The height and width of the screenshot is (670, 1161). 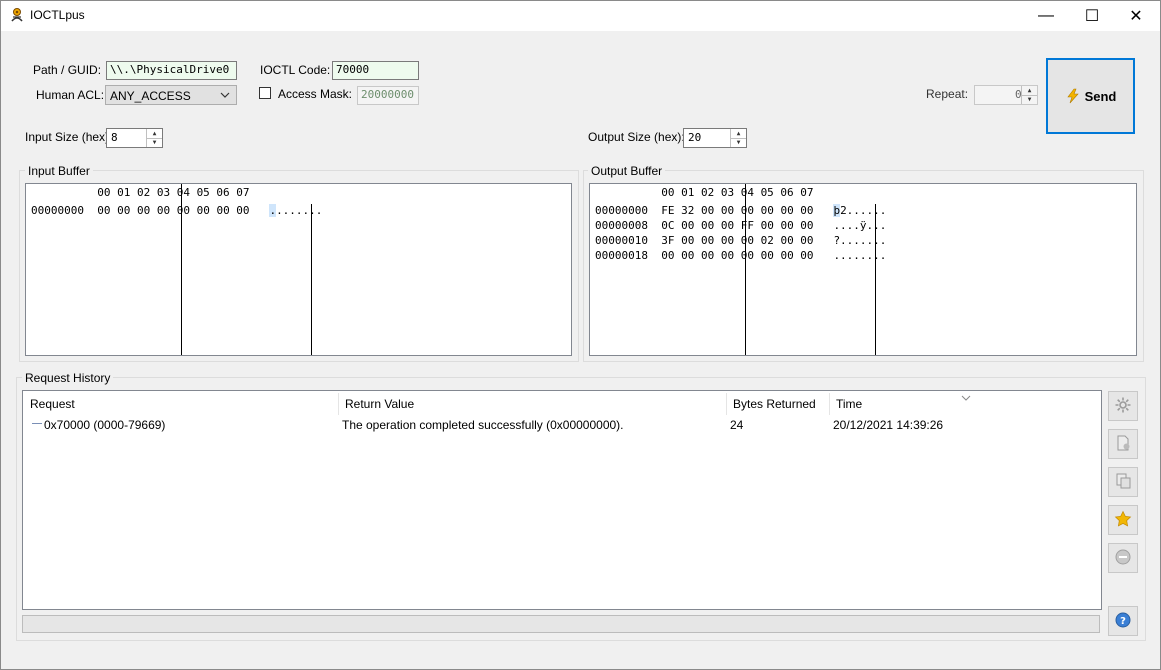 What do you see at coordinates (134, 138) in the screenshot?
I see `input-size-stepper: 8 ▲ ▼` at bounding box center [134, 138].